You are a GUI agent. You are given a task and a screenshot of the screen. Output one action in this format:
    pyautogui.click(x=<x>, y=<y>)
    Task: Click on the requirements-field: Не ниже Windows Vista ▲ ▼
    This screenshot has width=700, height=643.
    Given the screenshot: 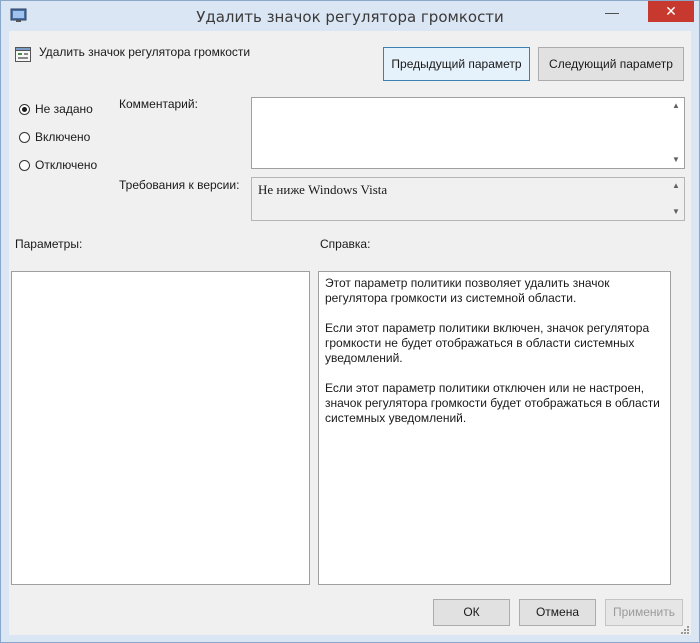 What is the action you would take?
    pyautogui.click(x=468, y=199)
    